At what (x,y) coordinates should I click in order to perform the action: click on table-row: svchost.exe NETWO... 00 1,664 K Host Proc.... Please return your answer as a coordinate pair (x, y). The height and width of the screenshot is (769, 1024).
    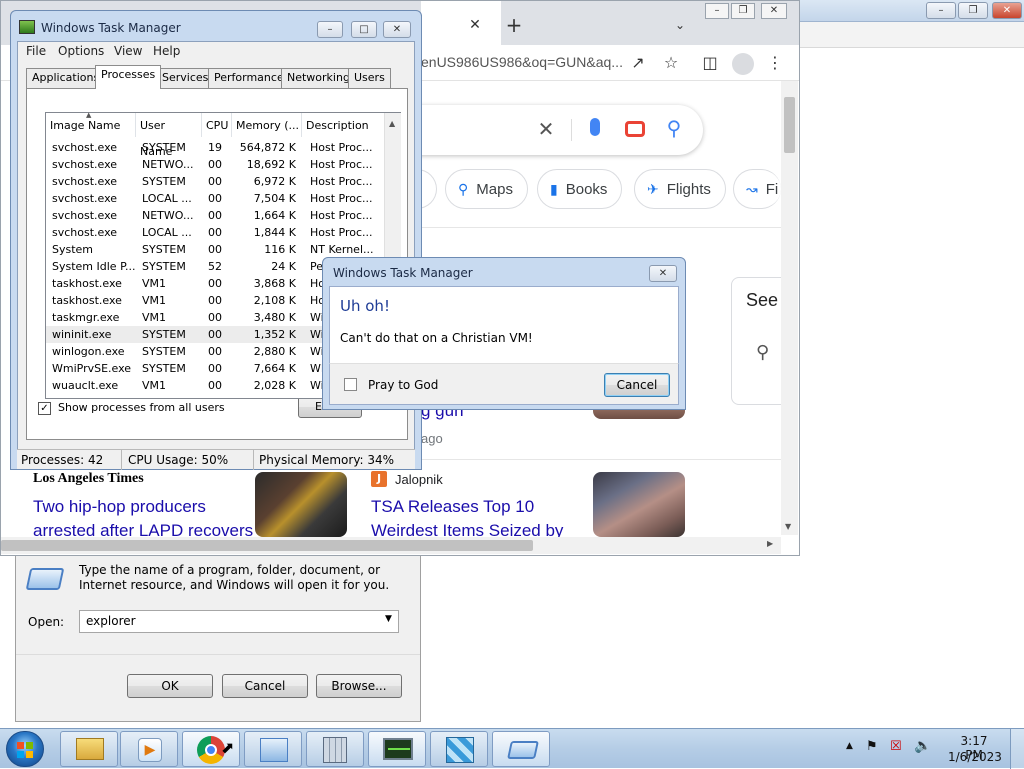
    Looking at the image, I should click on (215, 215).